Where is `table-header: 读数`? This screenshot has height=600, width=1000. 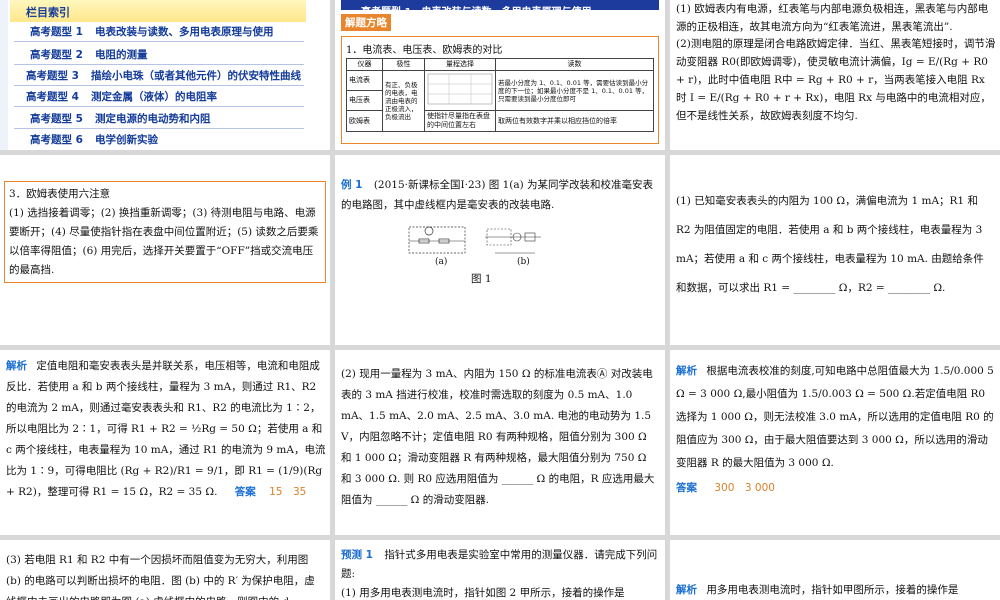 table-header: 读数 is located at coordinates (574, 64).